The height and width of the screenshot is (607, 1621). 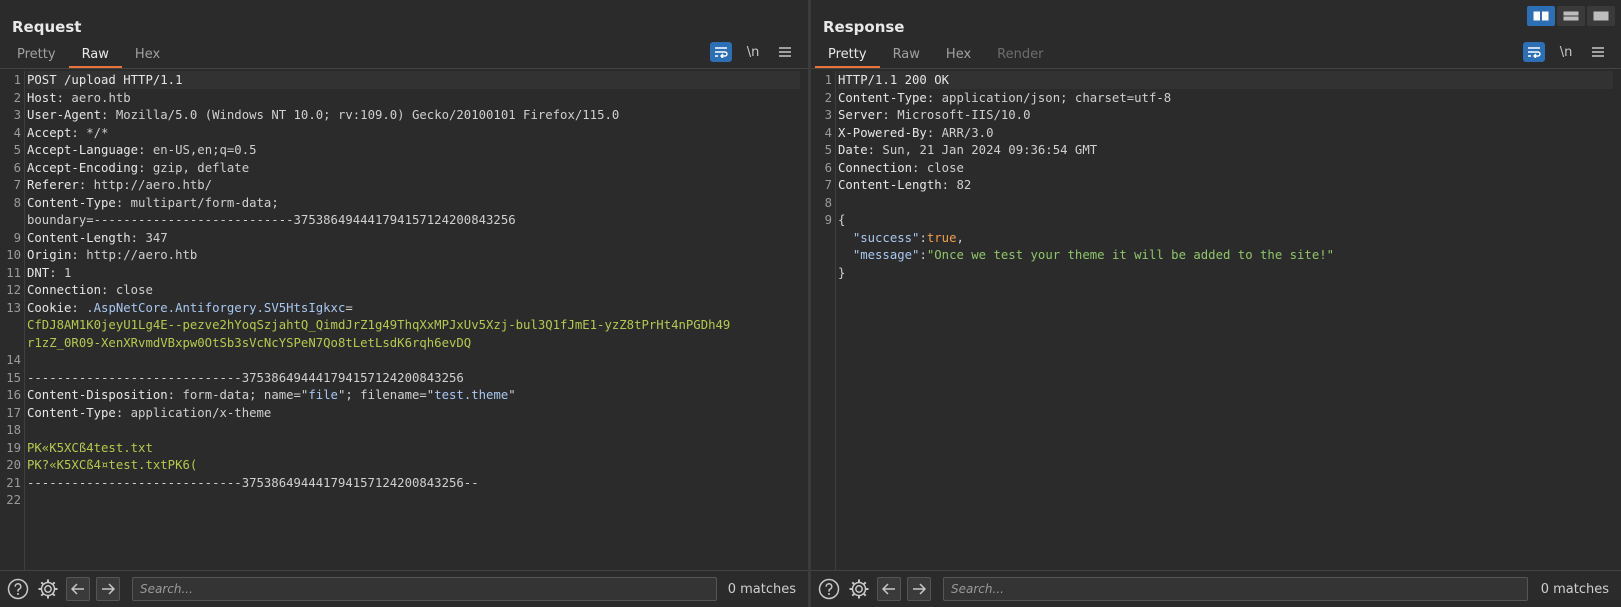 I want to click on line-number: 6, so click(x=17, y=167).